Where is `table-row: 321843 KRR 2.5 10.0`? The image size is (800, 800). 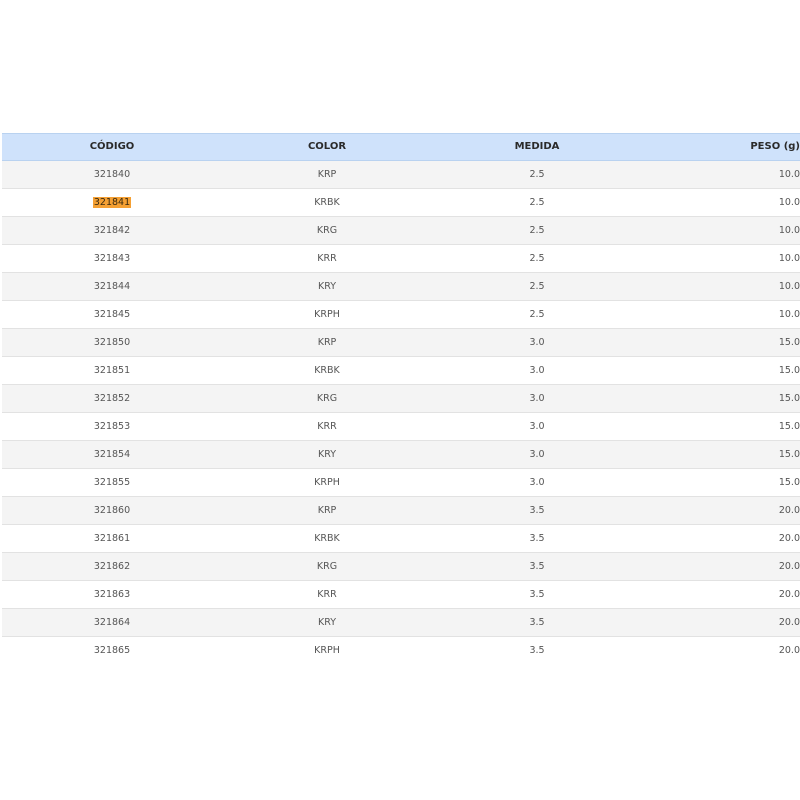 table-row: 321843 KRR 2.5 10.0 is located at coordinates (401, 258).